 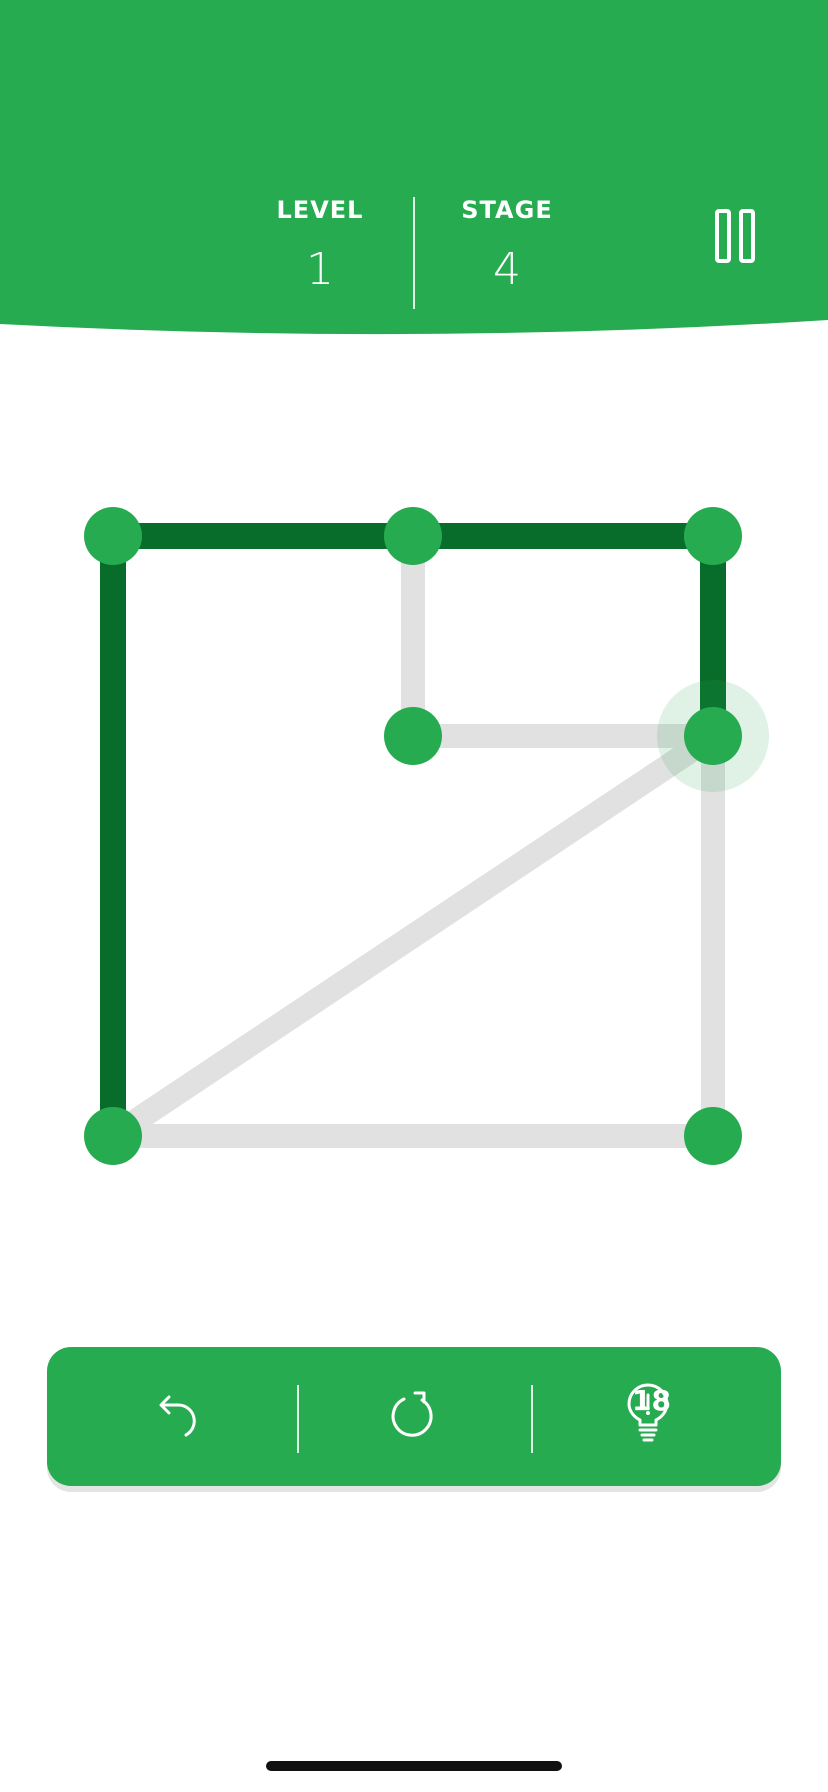 I want to click on pause-button, so click(x=735, y=236).